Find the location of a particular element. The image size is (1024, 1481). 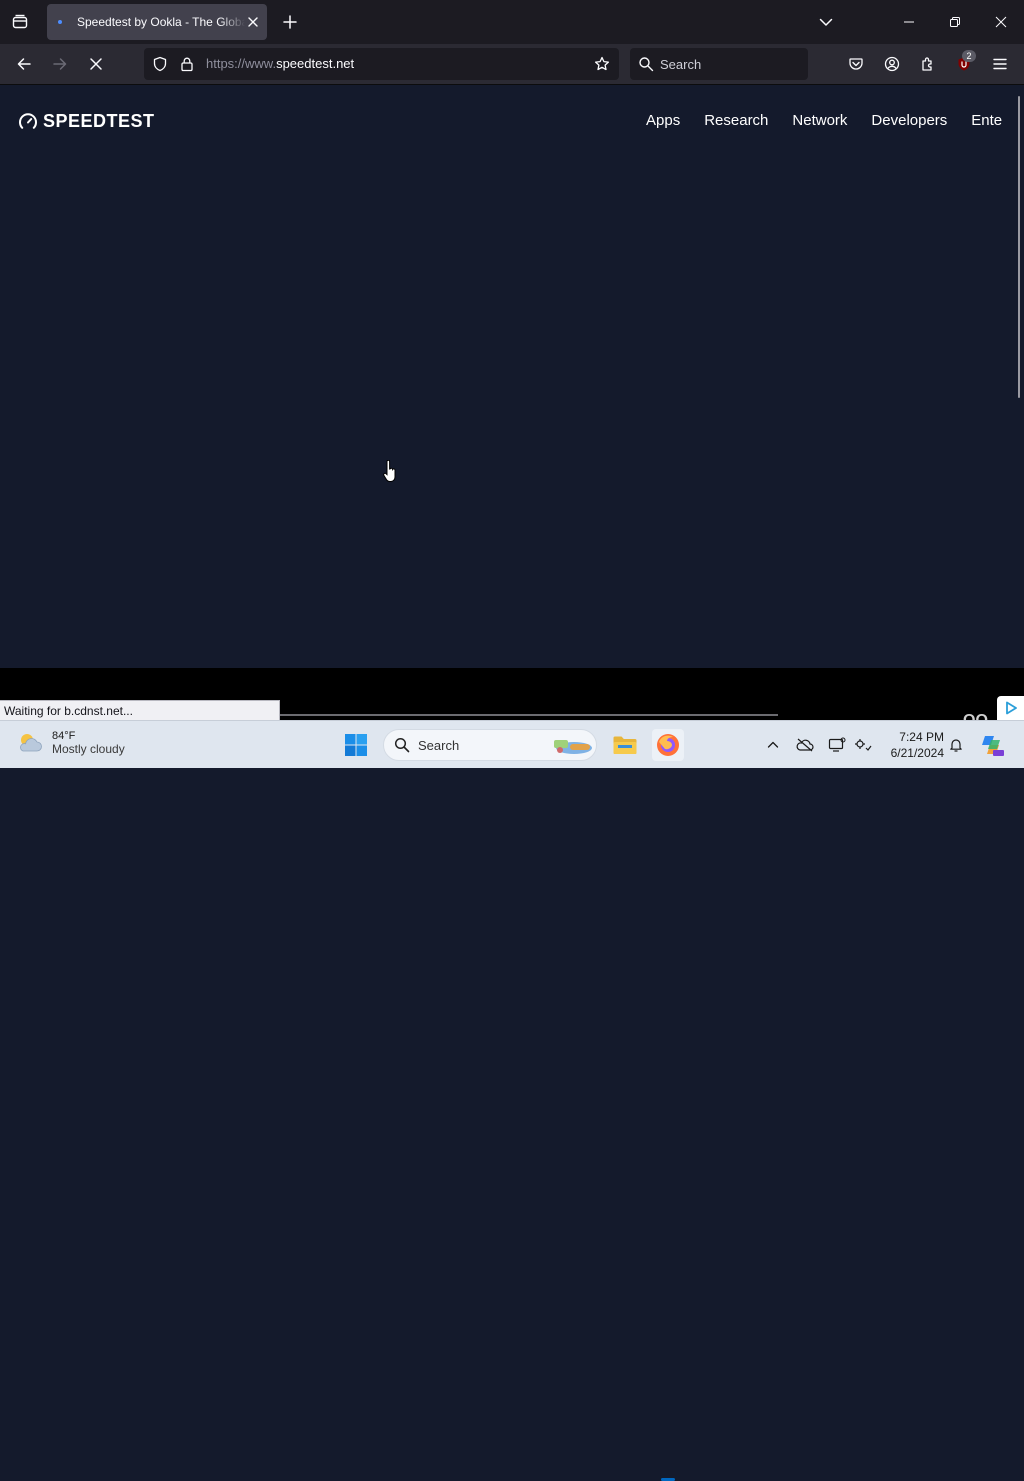

file-explorer-button is located at coordinates (625, 745).